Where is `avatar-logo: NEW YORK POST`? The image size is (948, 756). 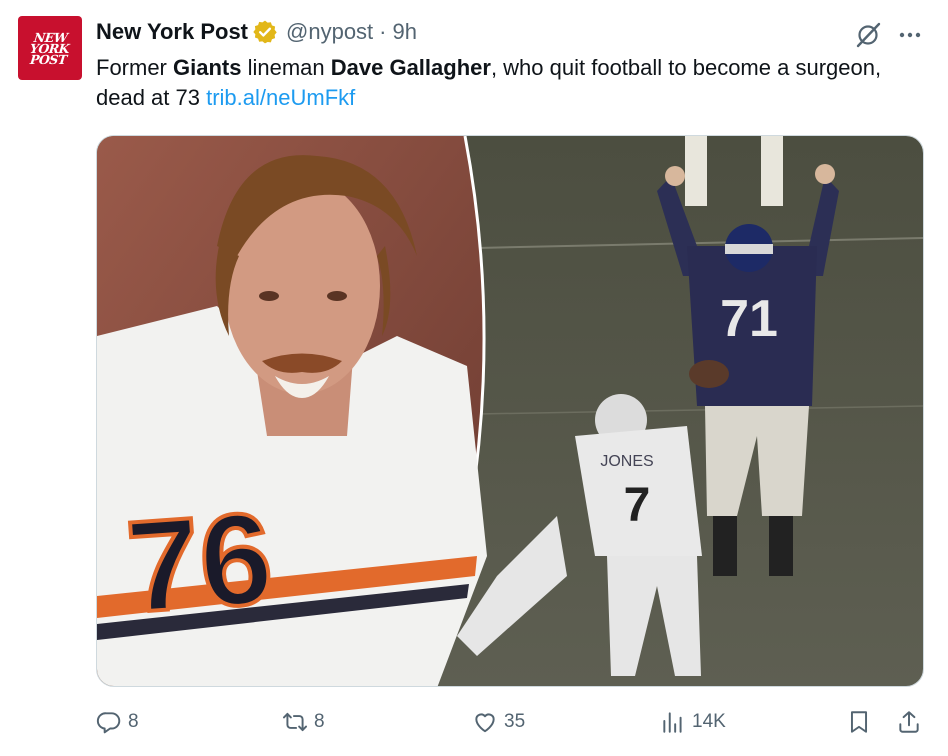
avatar-logo: NEW YORK POST is located at coordinates (50, 48).